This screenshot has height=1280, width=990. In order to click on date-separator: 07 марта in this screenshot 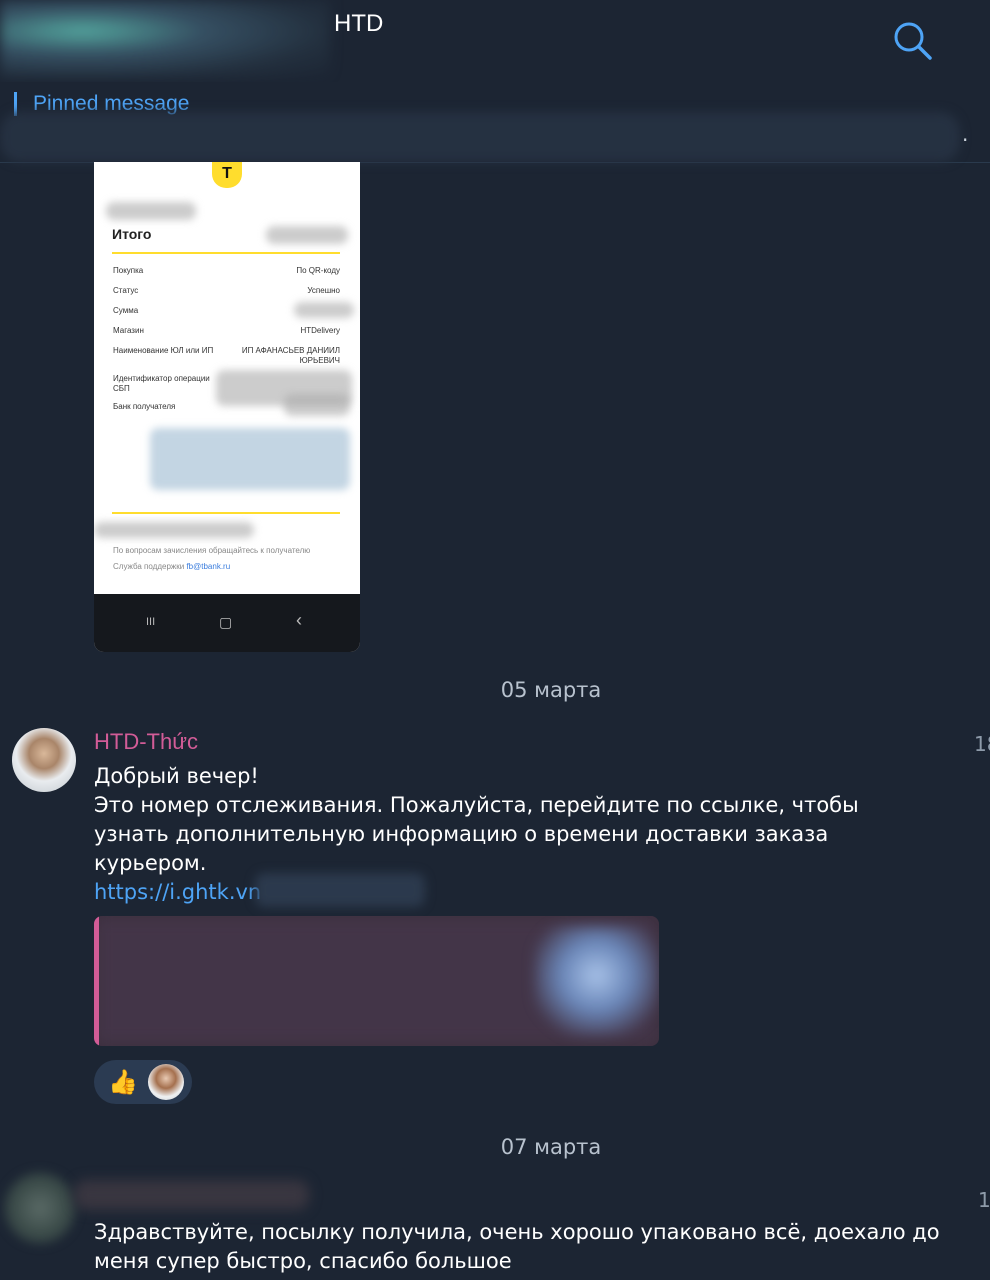, I will do `click(551, 1147)`.